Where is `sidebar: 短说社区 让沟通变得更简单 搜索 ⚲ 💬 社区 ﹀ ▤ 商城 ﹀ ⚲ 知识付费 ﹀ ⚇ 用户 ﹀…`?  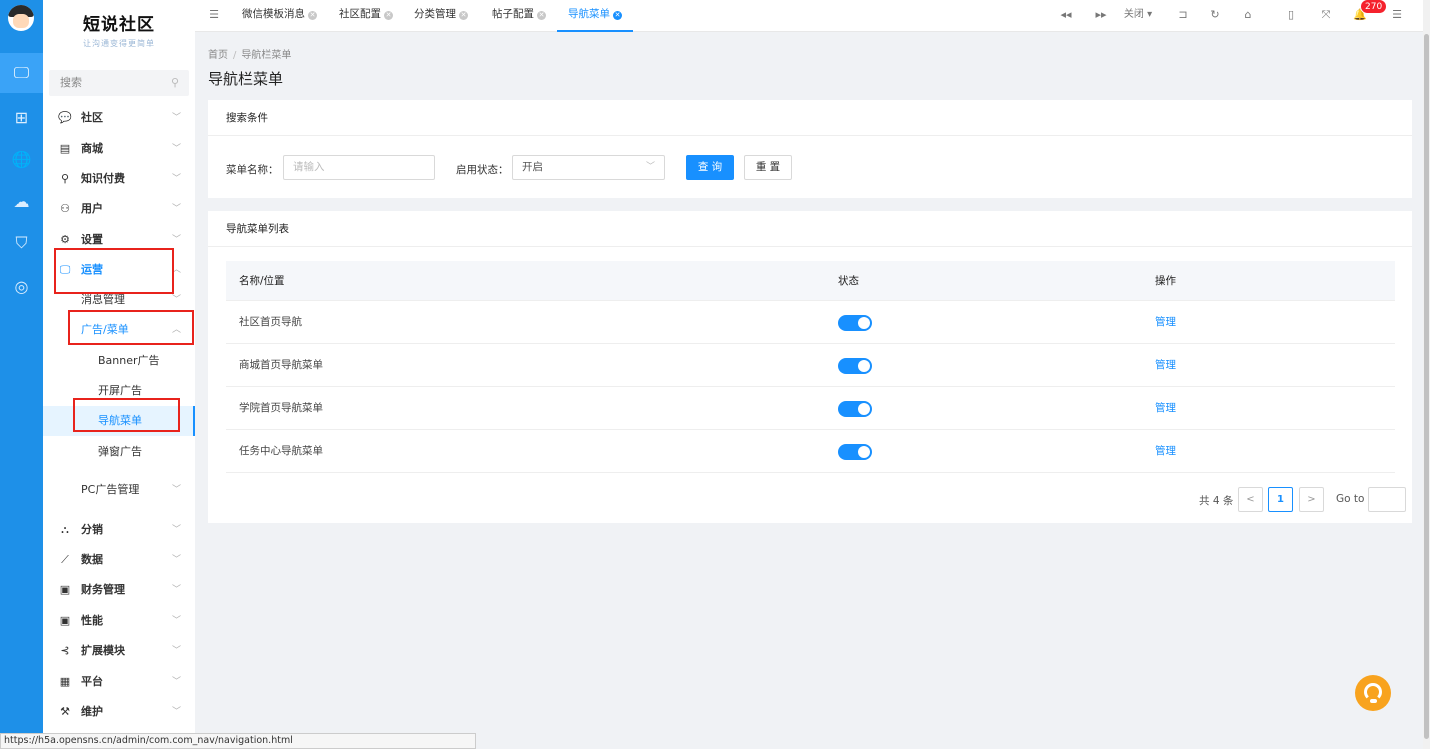 sidebar: 短说社区 让沟通变得更简单 搜索 ⚲ 💬 社区 ﹀ ▤ 商城 ﹀ ⚲ 知识付费 ﹀ ⚇ 用户 ﹀… is located at coordinates (119, 374).